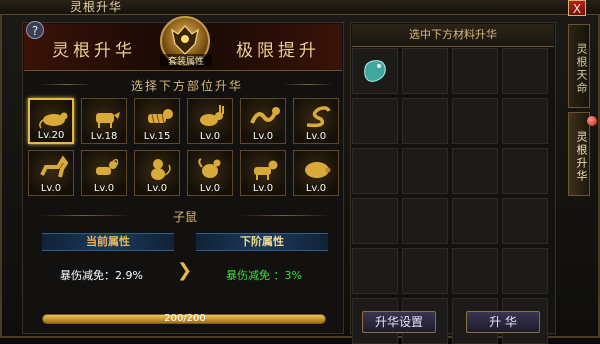 This screenshot has height=344, width=600. What do you see at coordinates (107, 166) in the screenshot?
I see `goat-icon` at bounding box center [107, 166].